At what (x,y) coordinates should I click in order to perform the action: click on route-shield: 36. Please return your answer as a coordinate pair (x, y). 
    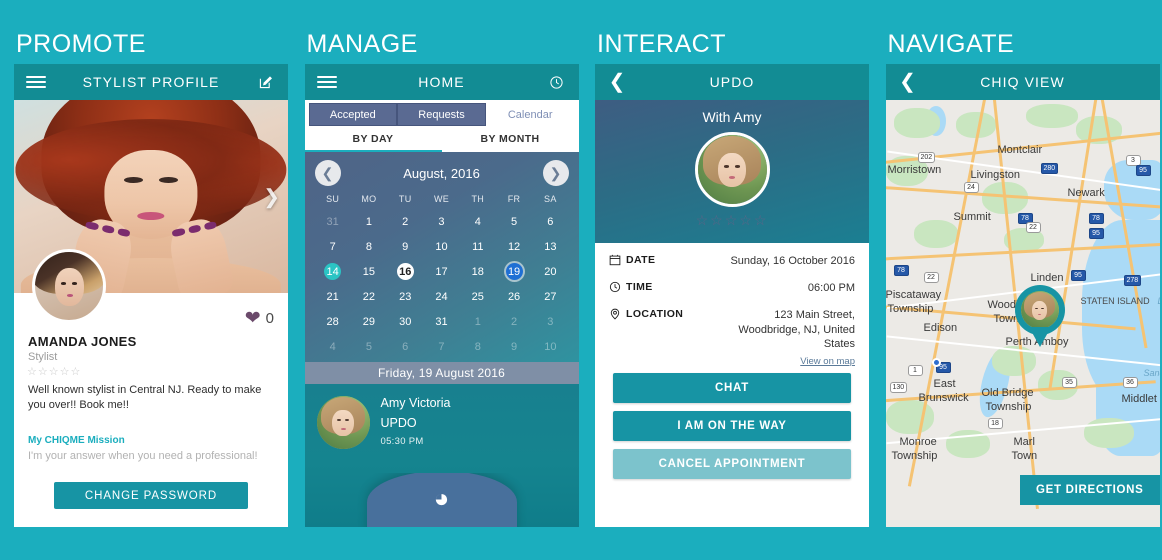
    Looking at the image, I should click on (1130, 382).